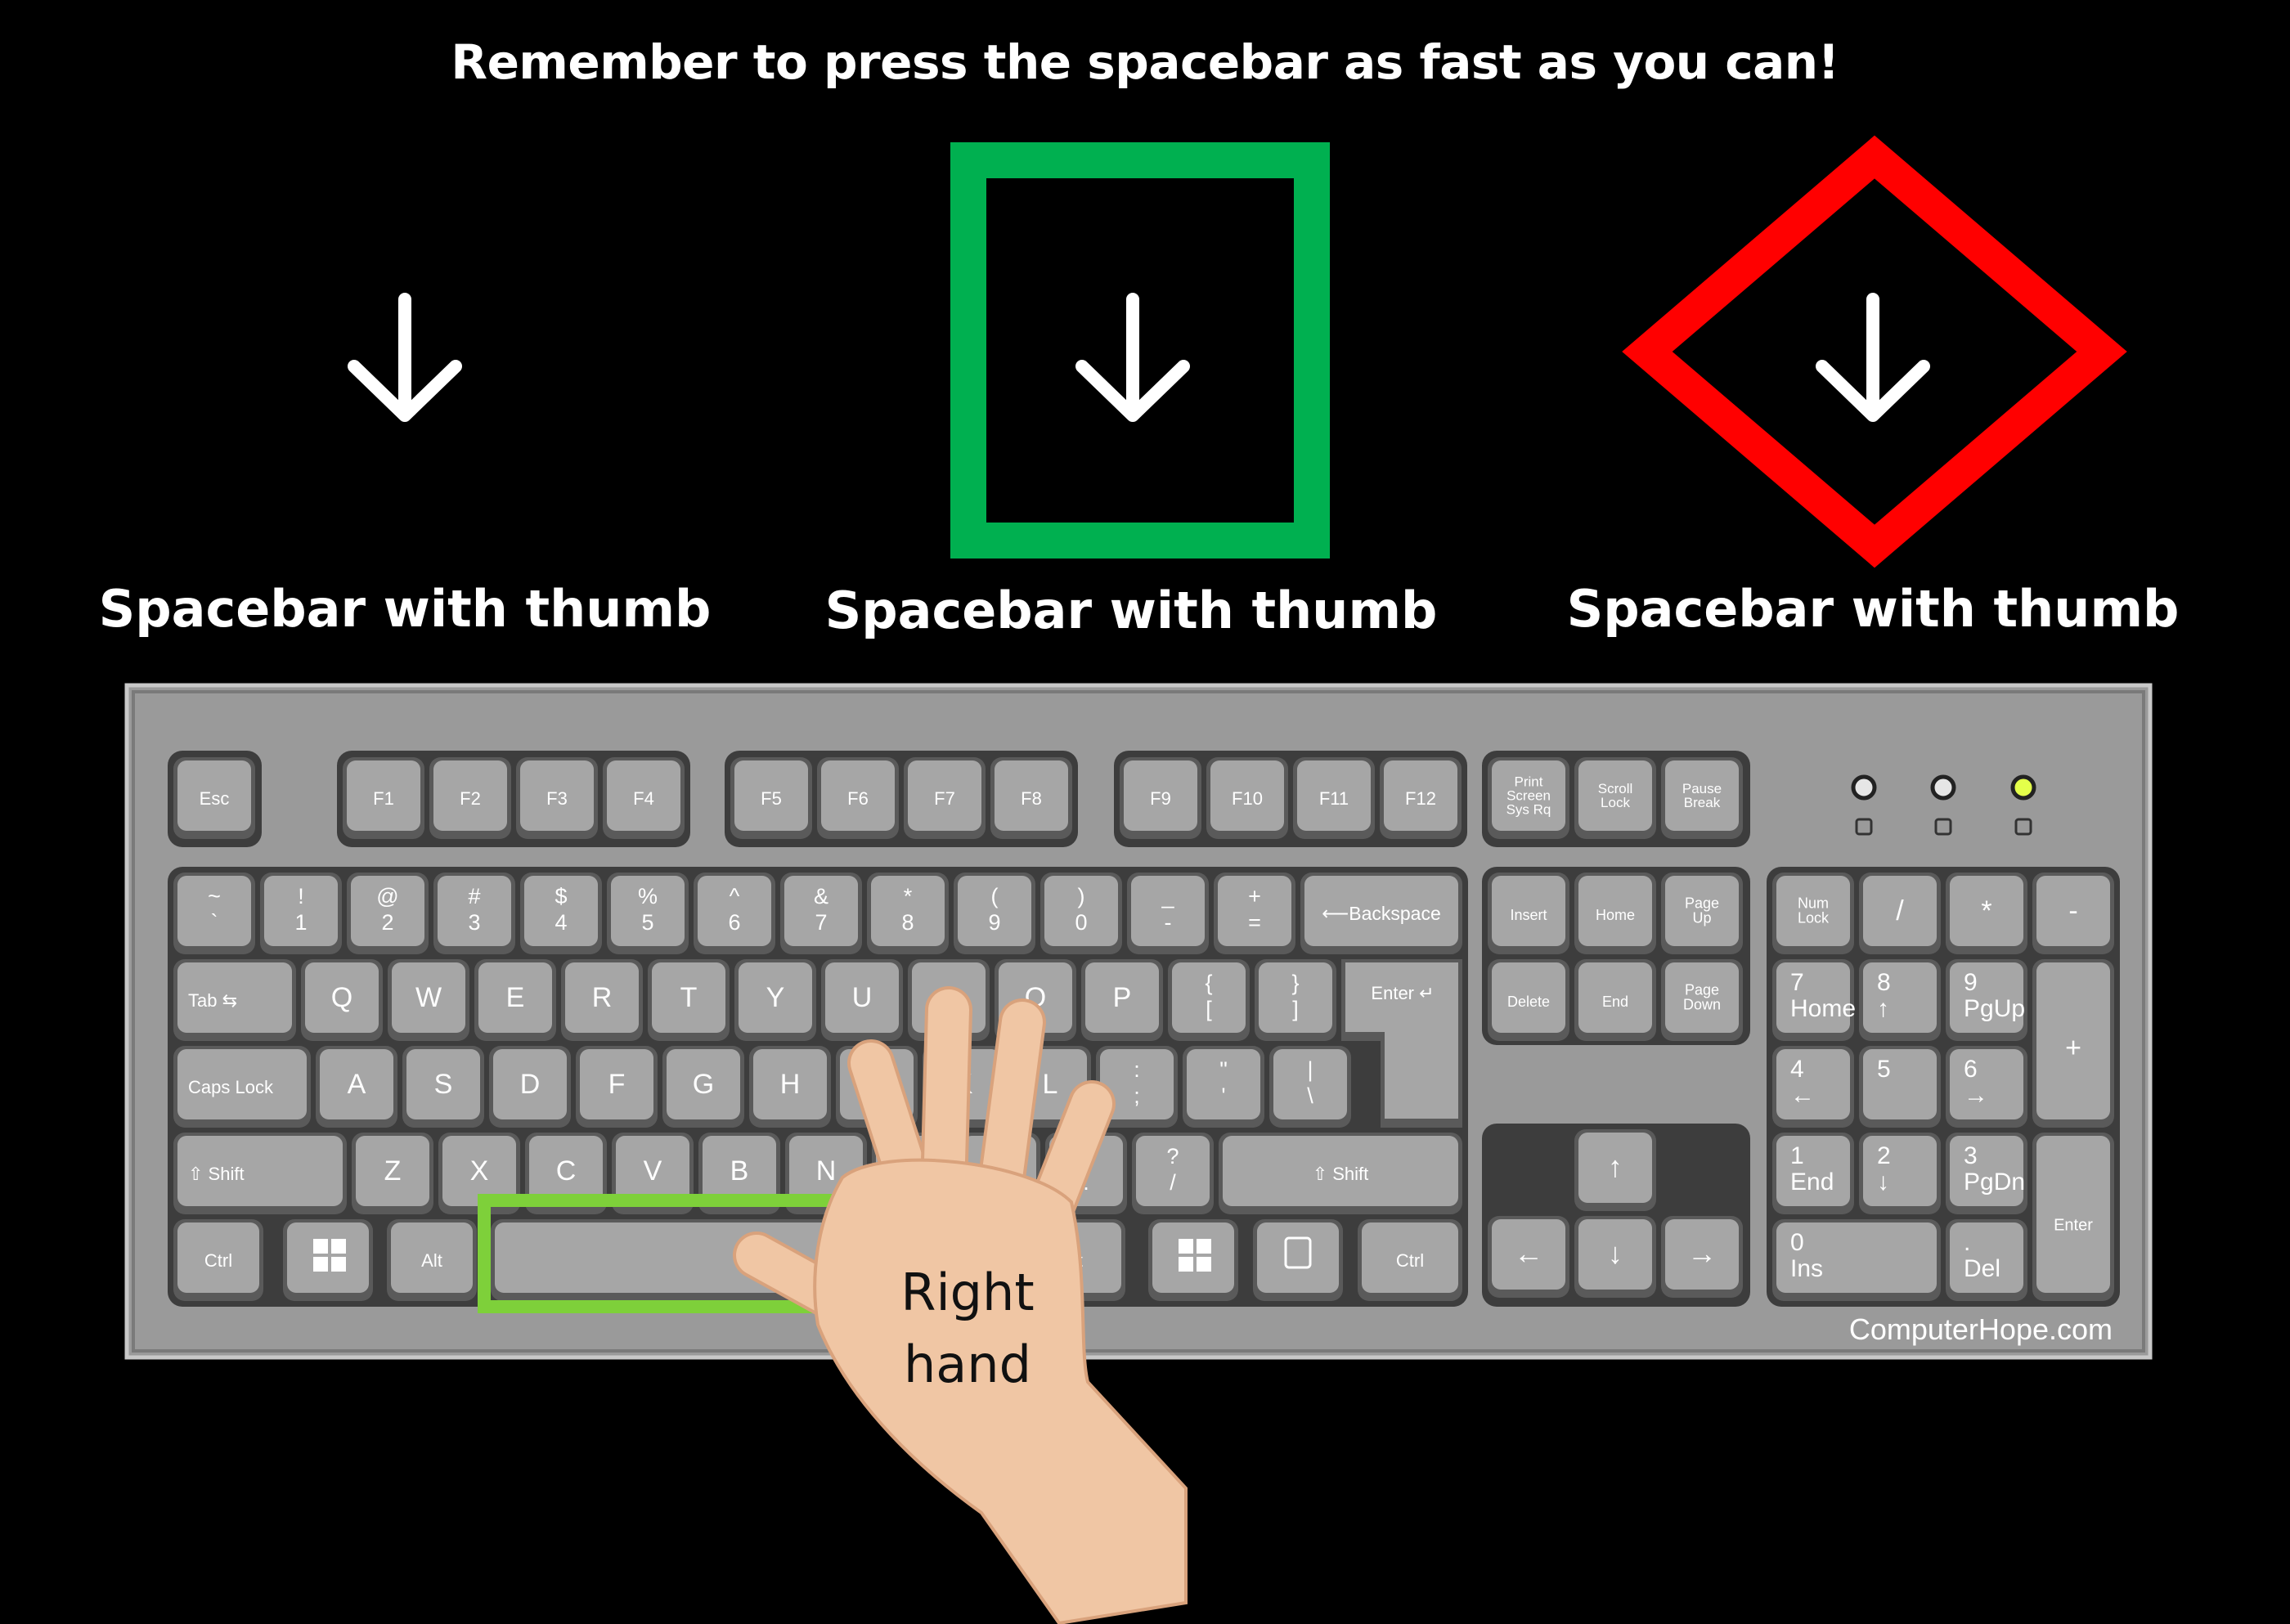 This screenshot has height=1624, width=2290. Describe the element at coordinates (1813, 913) in the screenshot. I see `key-num-lock: NumLock` at that location.